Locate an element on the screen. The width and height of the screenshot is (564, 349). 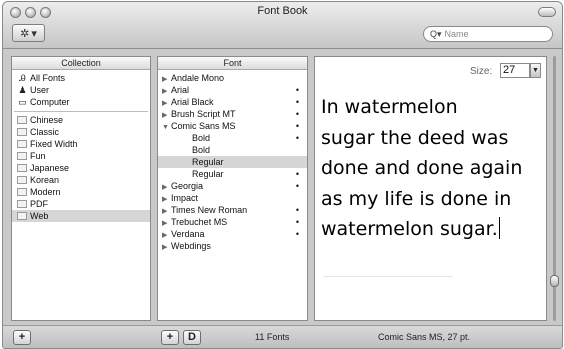
title-bar: Font Book ✲ ▾ Q▾ is located at coordinates (282, 25).